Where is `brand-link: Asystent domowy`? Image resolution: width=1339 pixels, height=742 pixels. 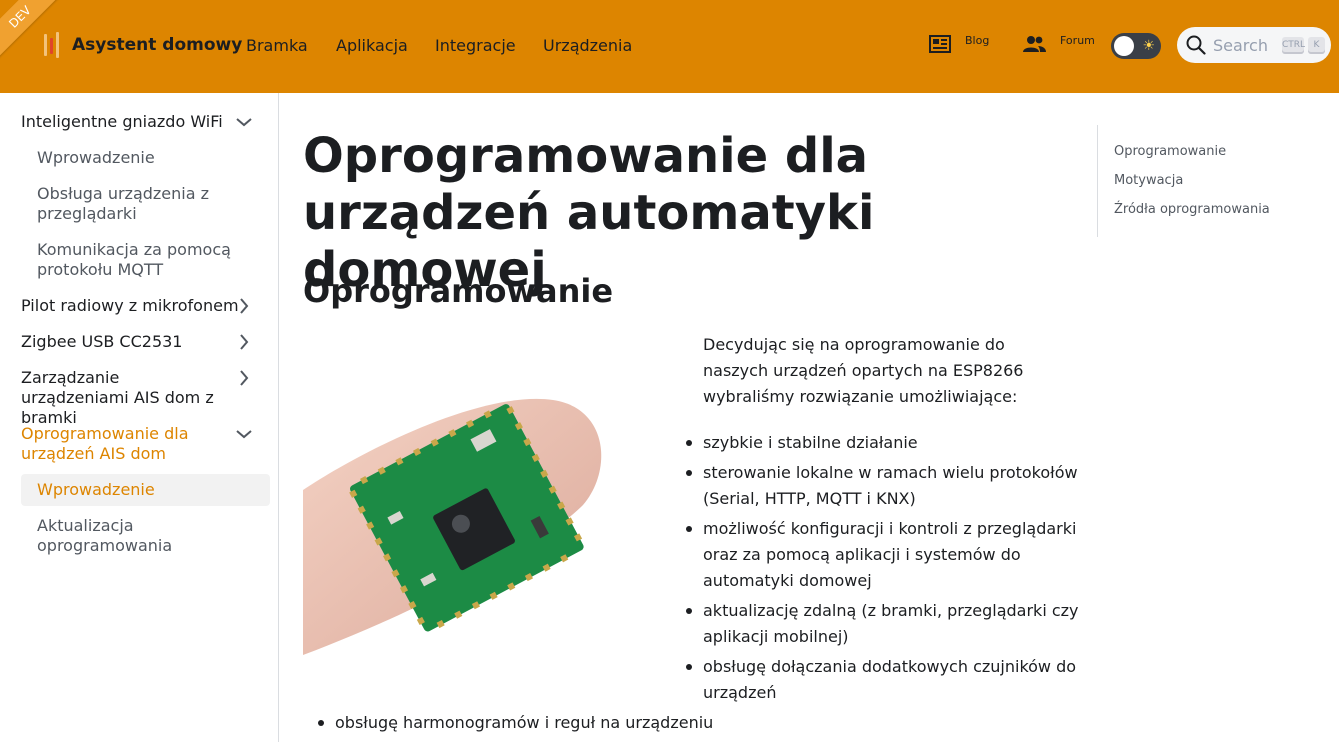
brand-link: Asystent domowy is located at coordinates (142, 45).